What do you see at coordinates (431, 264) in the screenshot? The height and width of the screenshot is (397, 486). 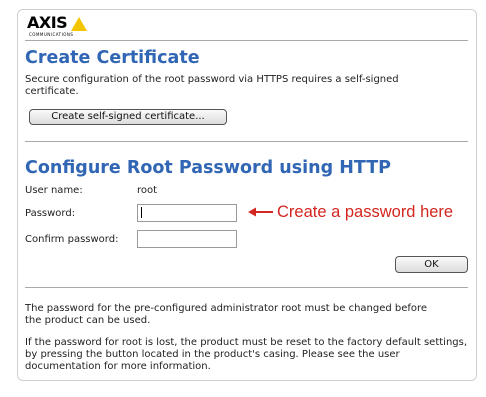 I see `ok-button: OK` at bounding box center [431, 264].